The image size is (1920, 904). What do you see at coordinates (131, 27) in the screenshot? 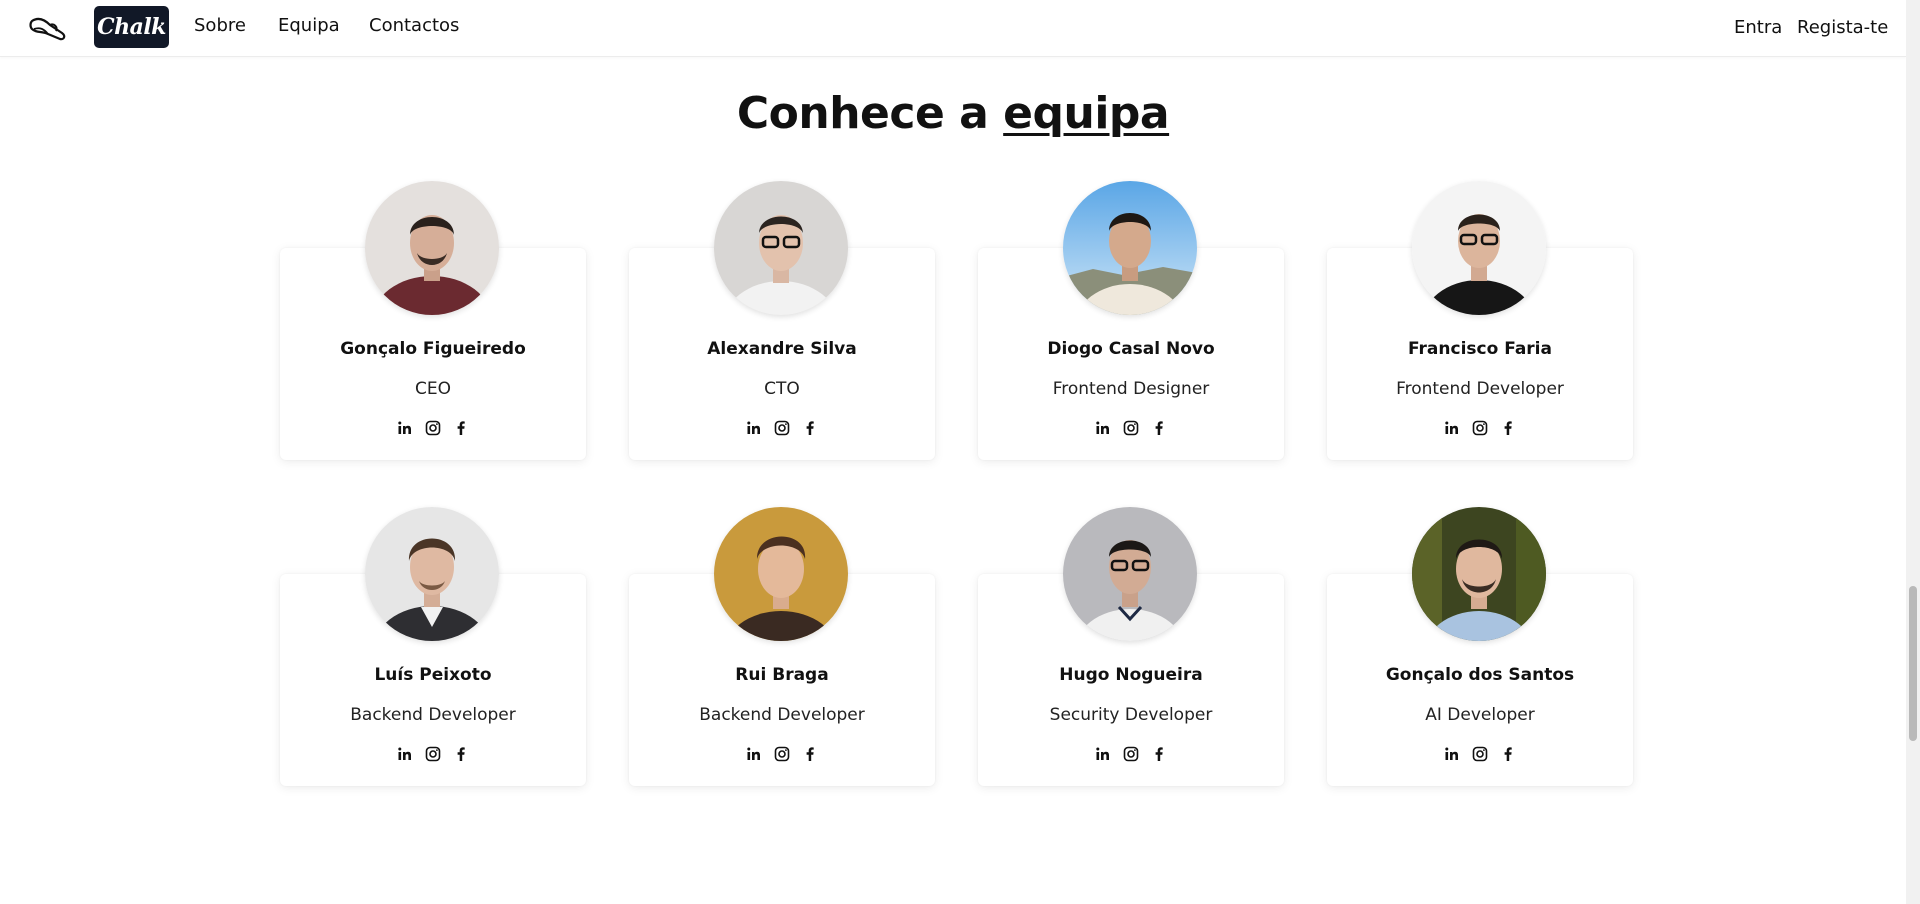
I see `brand-logo: Chalk` at bounding box center [131, 27].